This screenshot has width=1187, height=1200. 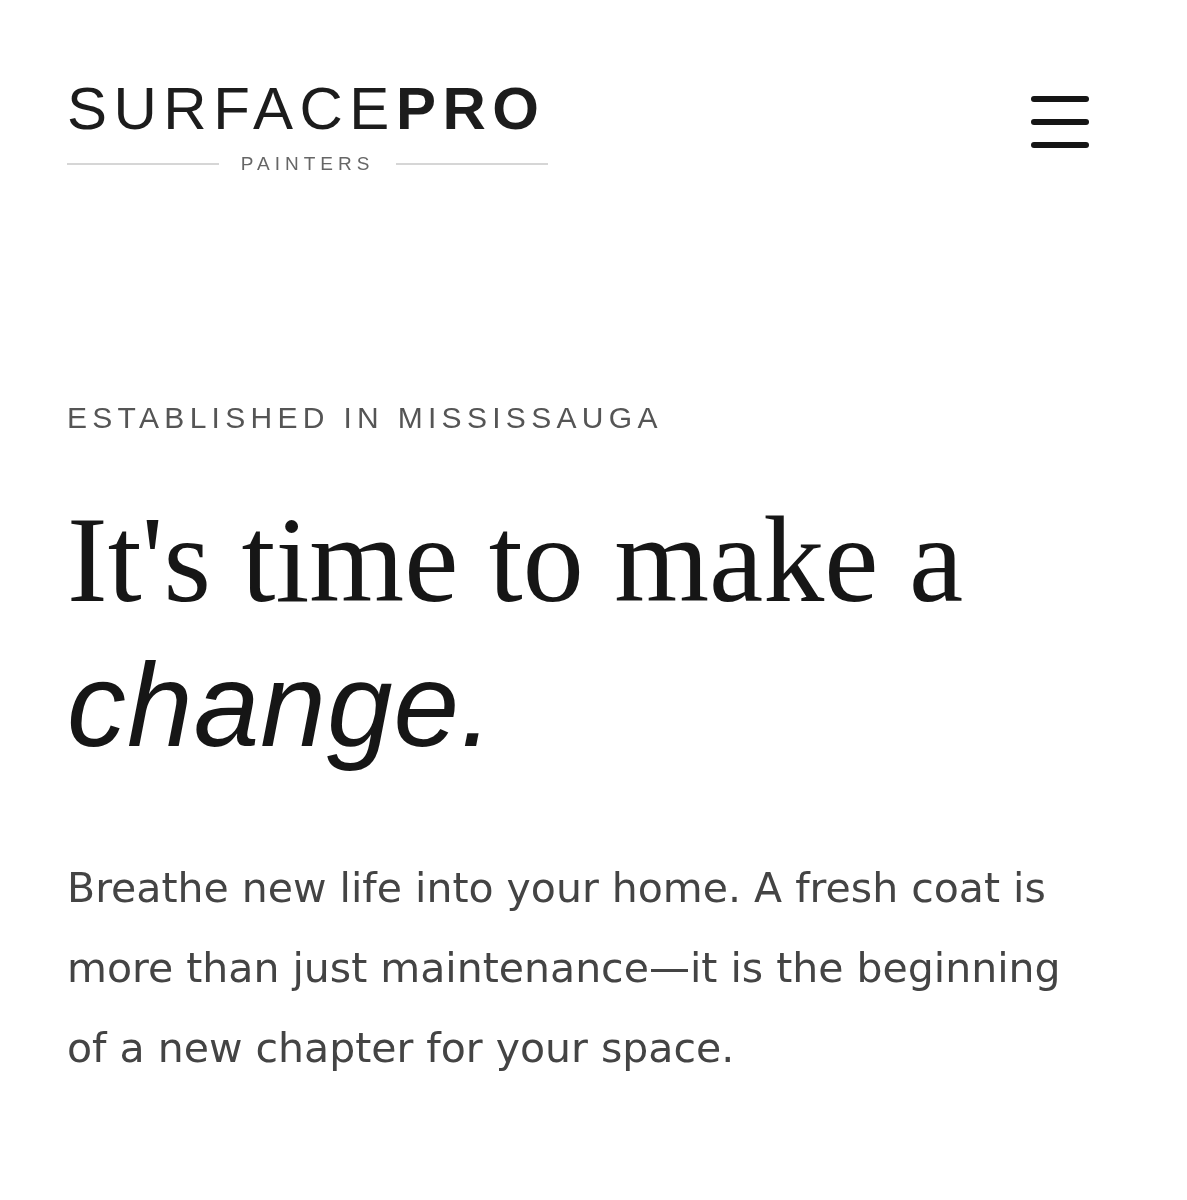 What do you see at coordinates (307, 164) in the screenshot?
I see `logo-tagline: PAINTERS` at bounding box center [307, 164].